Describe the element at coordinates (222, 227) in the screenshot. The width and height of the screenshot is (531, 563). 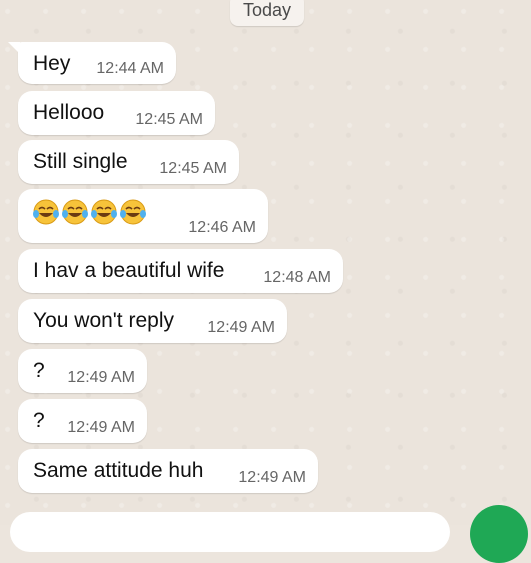
I see `message-time: 12:46 AM` at that location.